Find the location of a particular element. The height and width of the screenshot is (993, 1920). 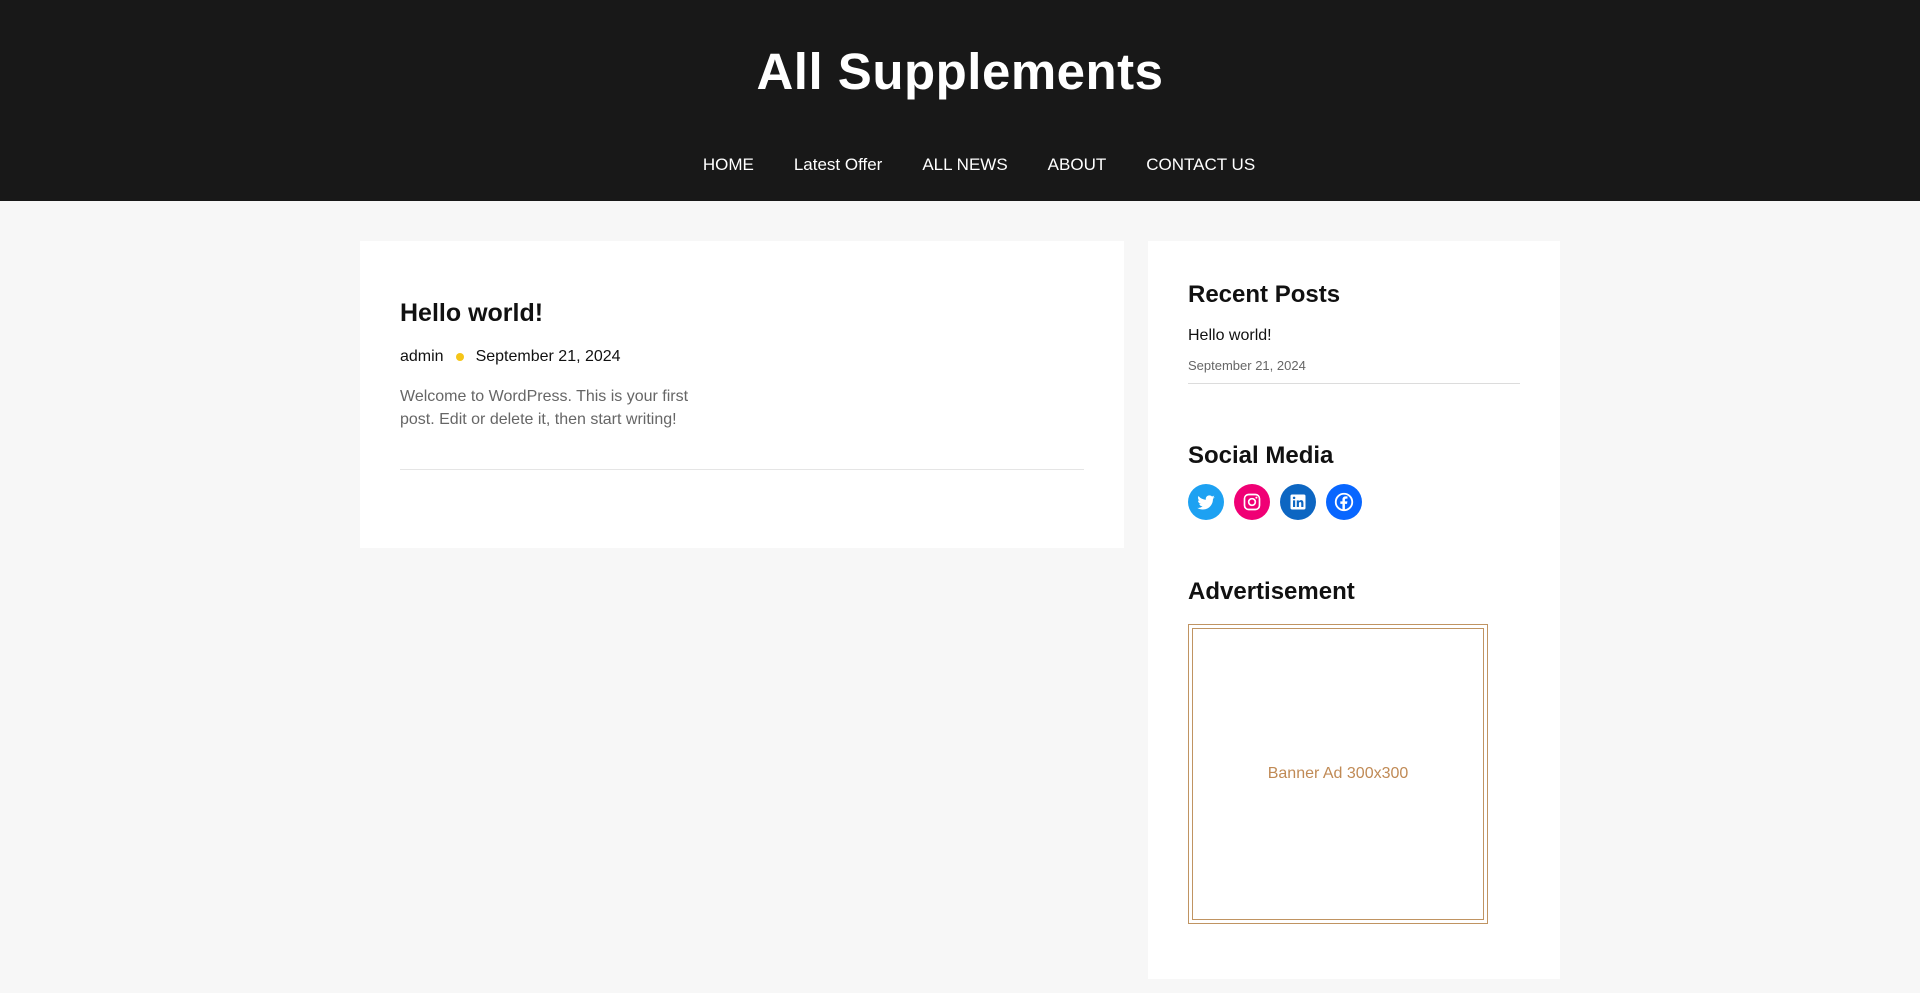

linkedin-button is located at coordinates (1298, 502).